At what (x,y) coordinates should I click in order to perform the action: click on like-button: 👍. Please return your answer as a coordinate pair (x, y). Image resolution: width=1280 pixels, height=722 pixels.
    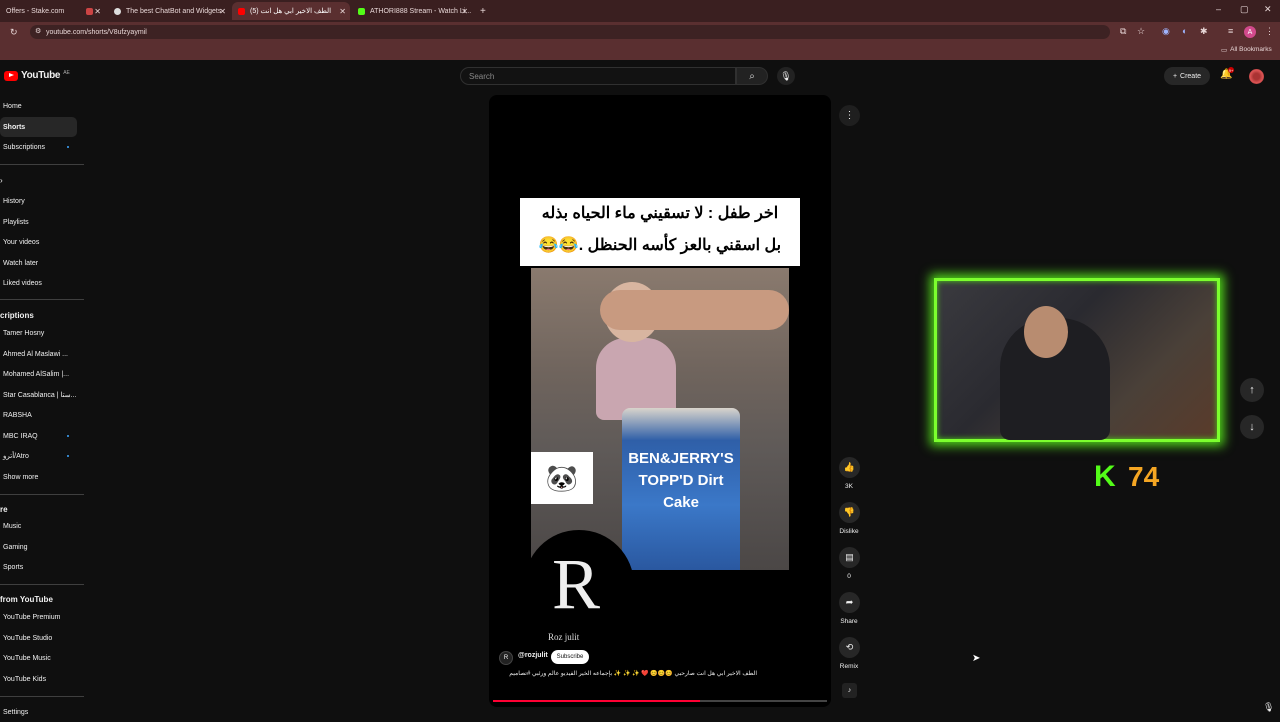
    Looking at the image, I should click on (849, 467).